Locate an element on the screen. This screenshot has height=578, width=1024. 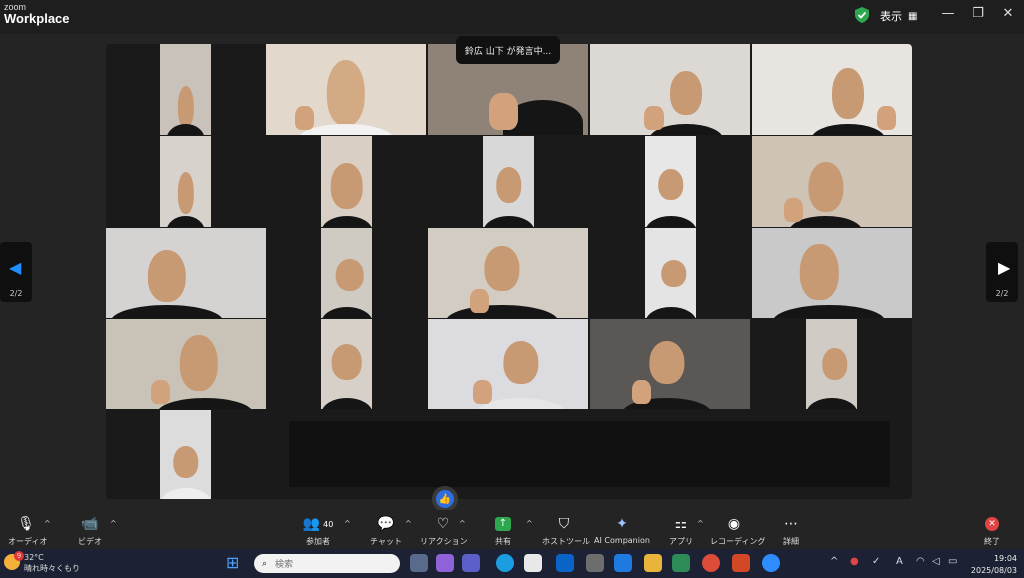
video-button: 📹 ビデオ is located at coordinates (90, 530).